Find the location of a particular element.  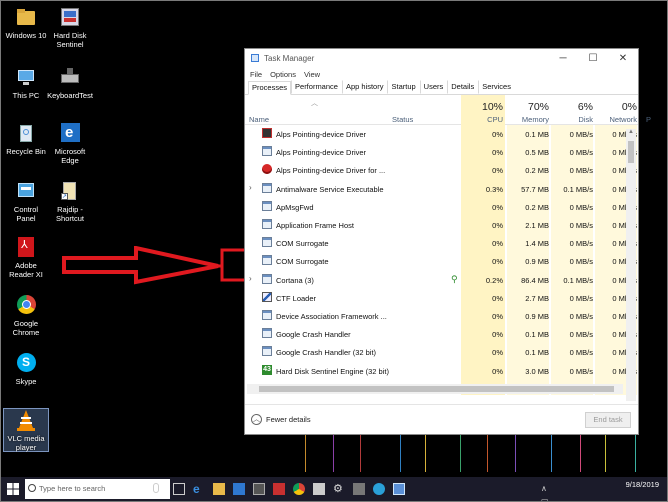

menu-options: Options is located at coordinates (283, 74).